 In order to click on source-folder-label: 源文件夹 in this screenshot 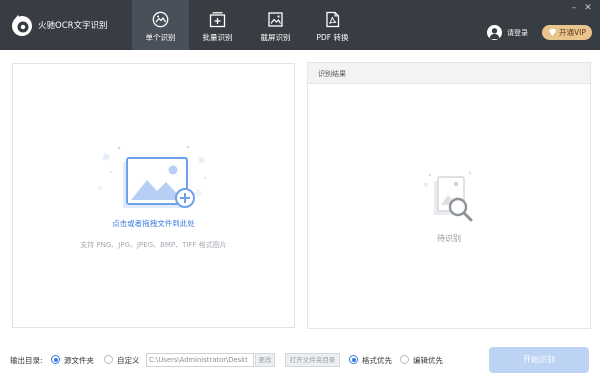, I will do `click(79, 360)`.